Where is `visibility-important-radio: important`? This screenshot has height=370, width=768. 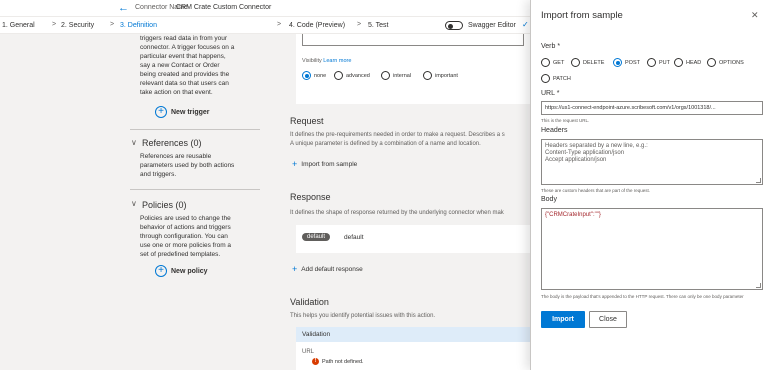
visibility-important-radio: important is located at coordinates (440, 75).